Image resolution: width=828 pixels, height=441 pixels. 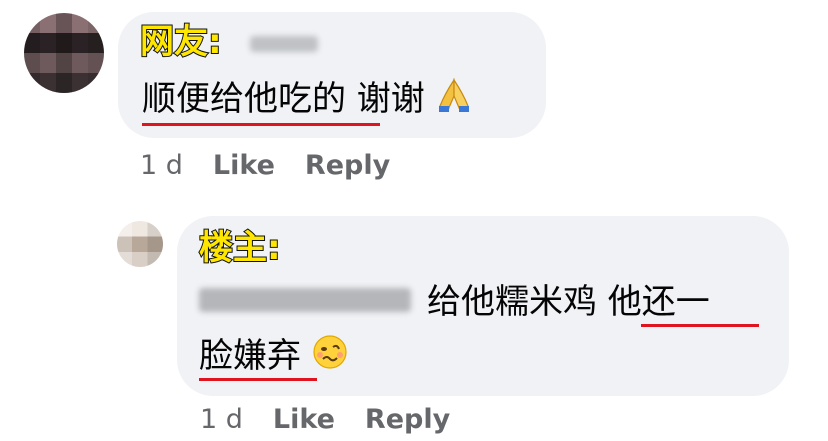 I want to click on commenter-avatar, so click(x=64, y=53).